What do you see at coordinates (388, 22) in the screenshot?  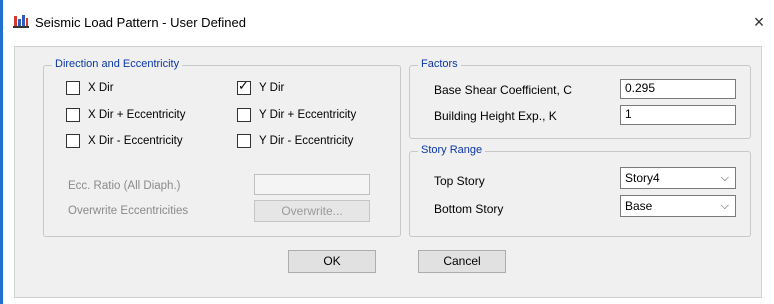 I see `title-bar: Seismic Load Pattern - User Defined ×` at bounding box center [388, 22].